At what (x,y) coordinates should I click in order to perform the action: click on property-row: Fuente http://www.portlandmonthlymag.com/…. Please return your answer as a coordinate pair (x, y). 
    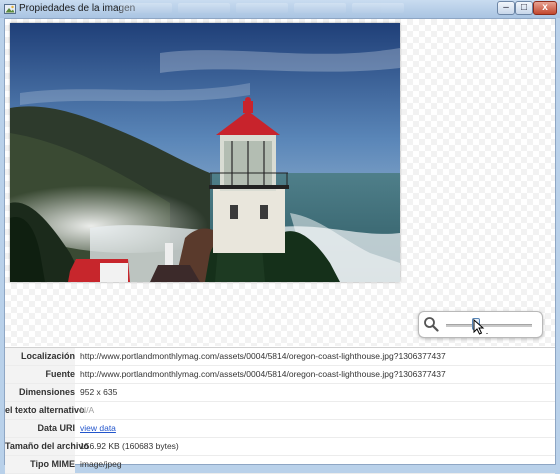
    Looking at the image, I should click on (280, 375).